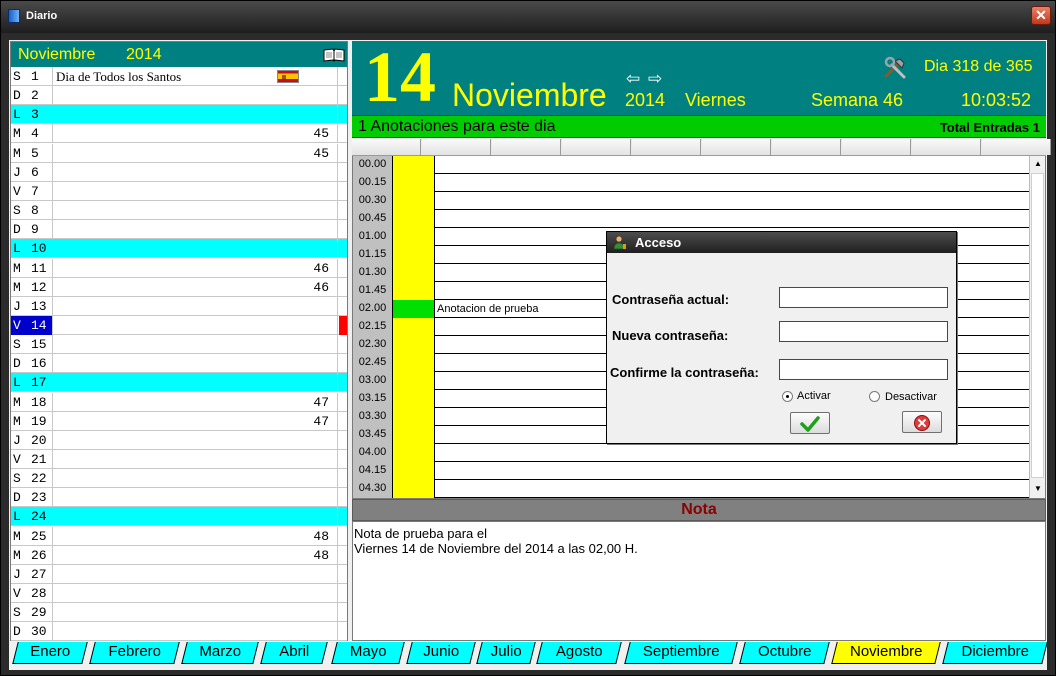 The width and height of the screenshot is (1056, 676). What do you see at coordinates (179, 172) in the screenshot?
I see `day-row: J6` at bounding box center [179, 172].